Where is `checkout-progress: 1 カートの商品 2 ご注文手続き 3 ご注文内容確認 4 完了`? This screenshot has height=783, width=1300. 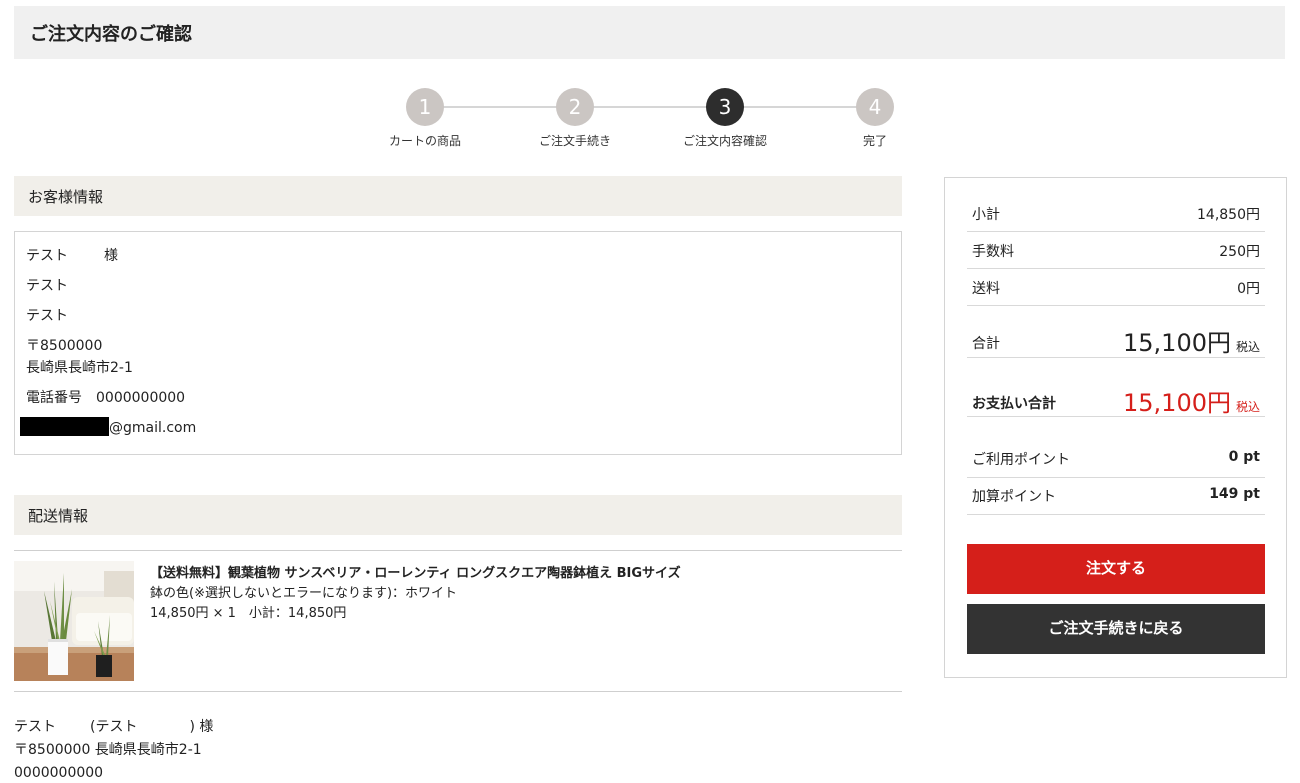 checkout-progress: 1 カートの商品 2 ご注文手続き 3 ご注文内容確認 4 完了 is located at coordinates (645, 119).